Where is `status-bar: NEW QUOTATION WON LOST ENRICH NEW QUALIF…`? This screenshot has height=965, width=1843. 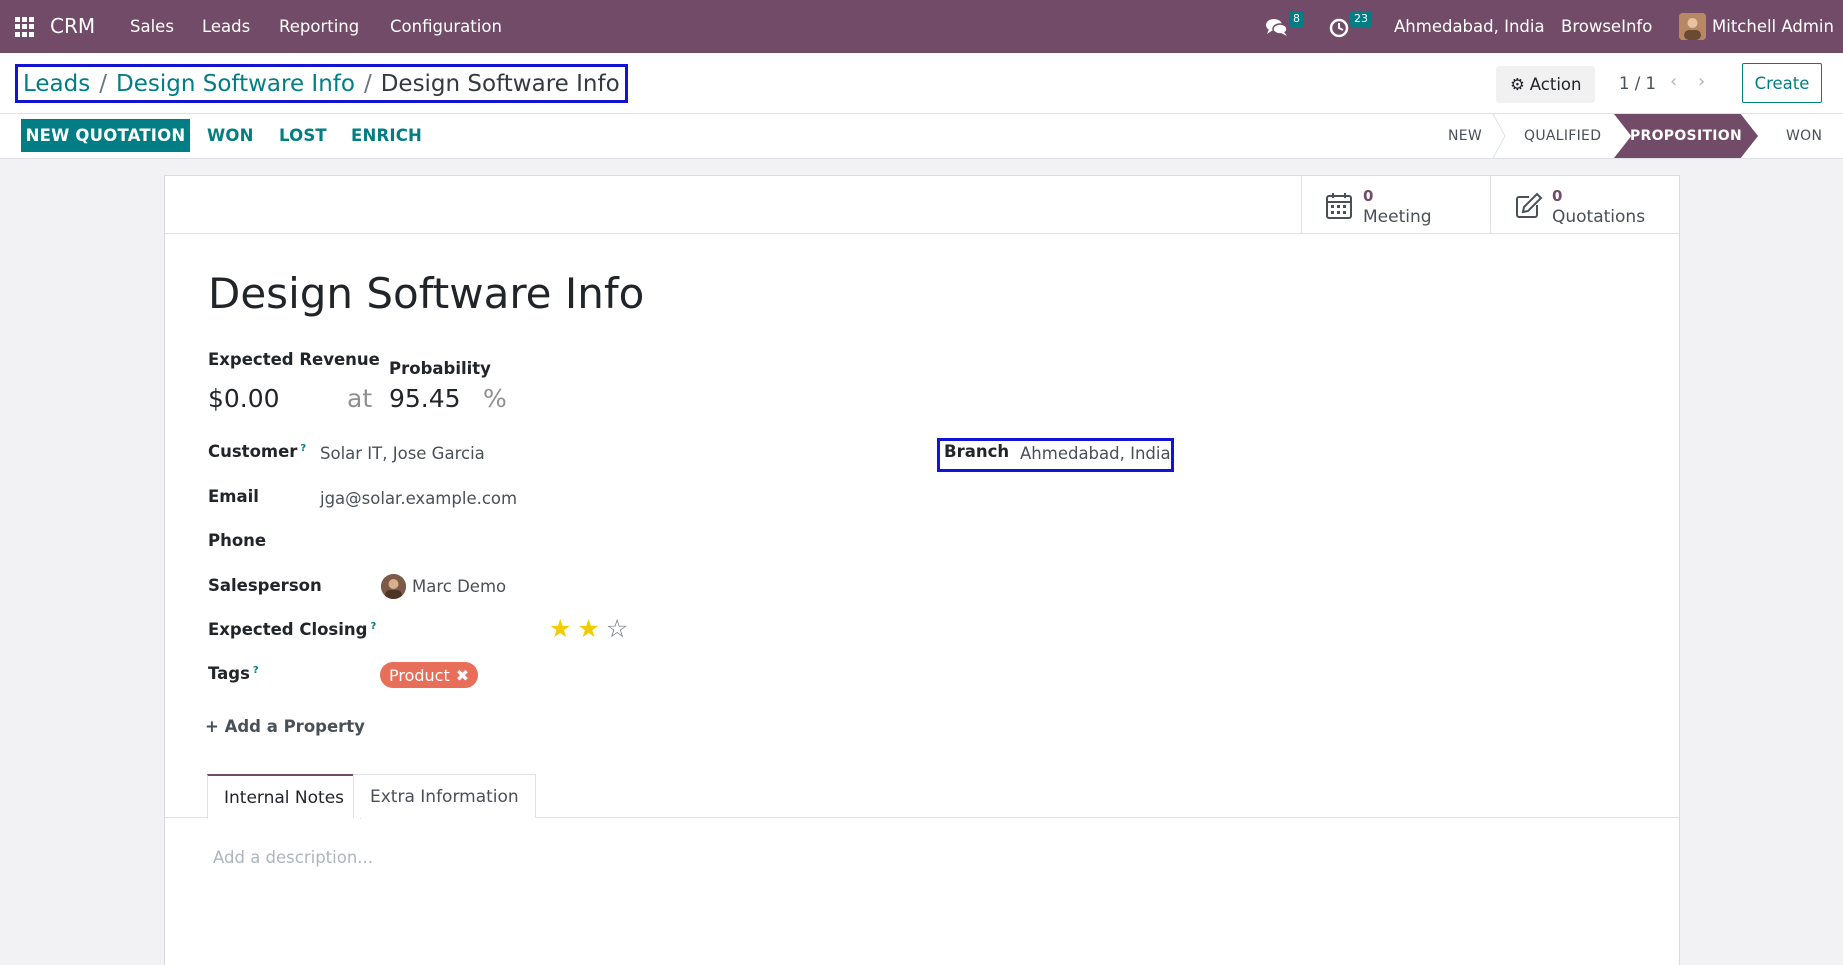
status-bar: NEW QUOTATION WON LOST ENRICH NEW QUALIF… is located at coordinates (921, 136).